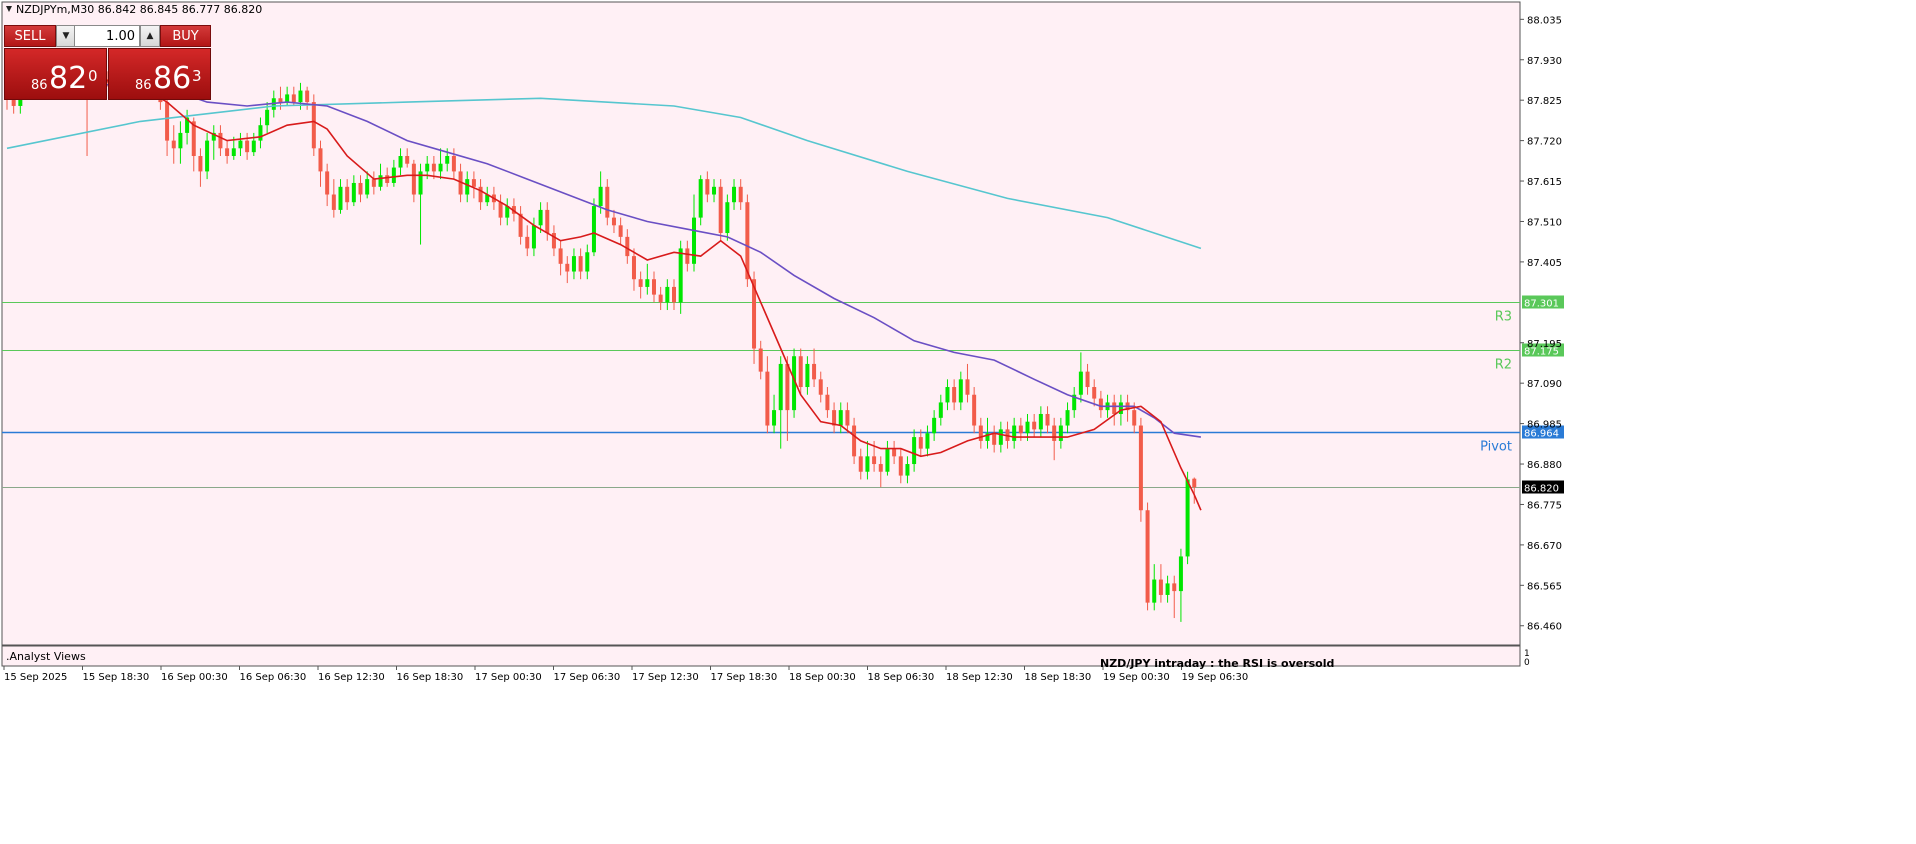  What do you see at coordinates (39, 85) in the screenshot?
I see `sell-price-prefix: 86` at bounding box center [39, 85].